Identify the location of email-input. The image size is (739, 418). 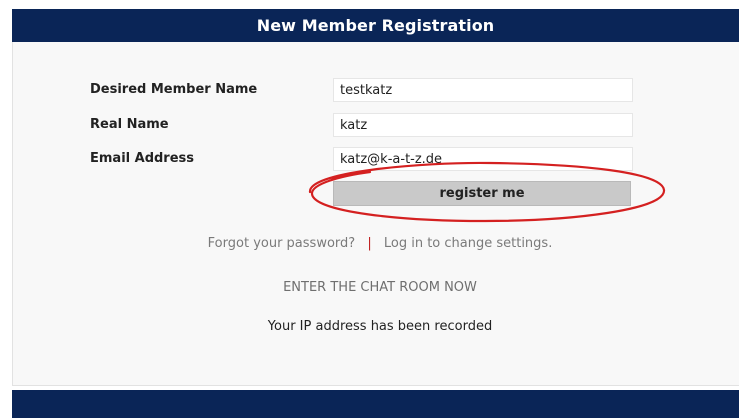
(483, 159).